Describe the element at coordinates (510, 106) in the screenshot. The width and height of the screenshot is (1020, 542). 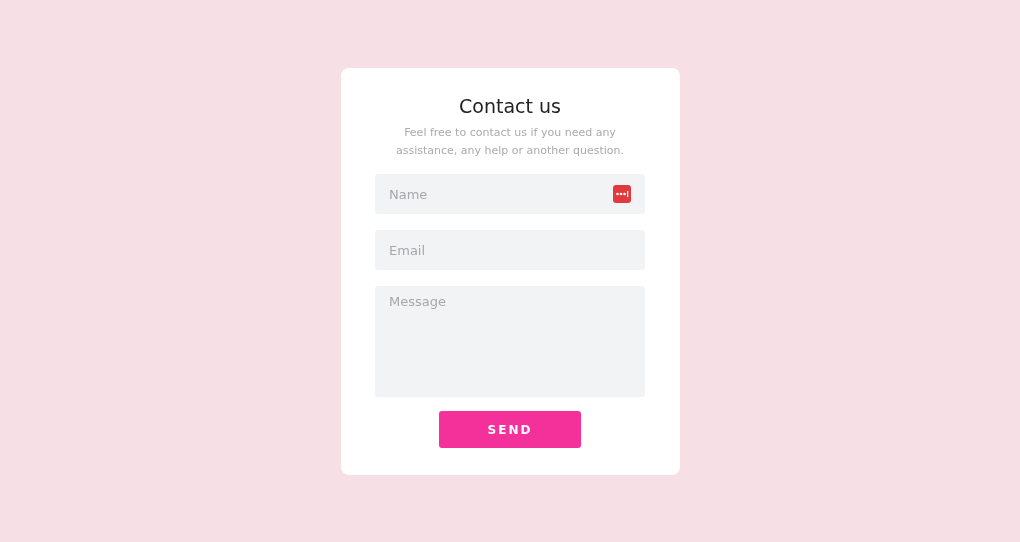
I see `form-title: Contact us` at that location.